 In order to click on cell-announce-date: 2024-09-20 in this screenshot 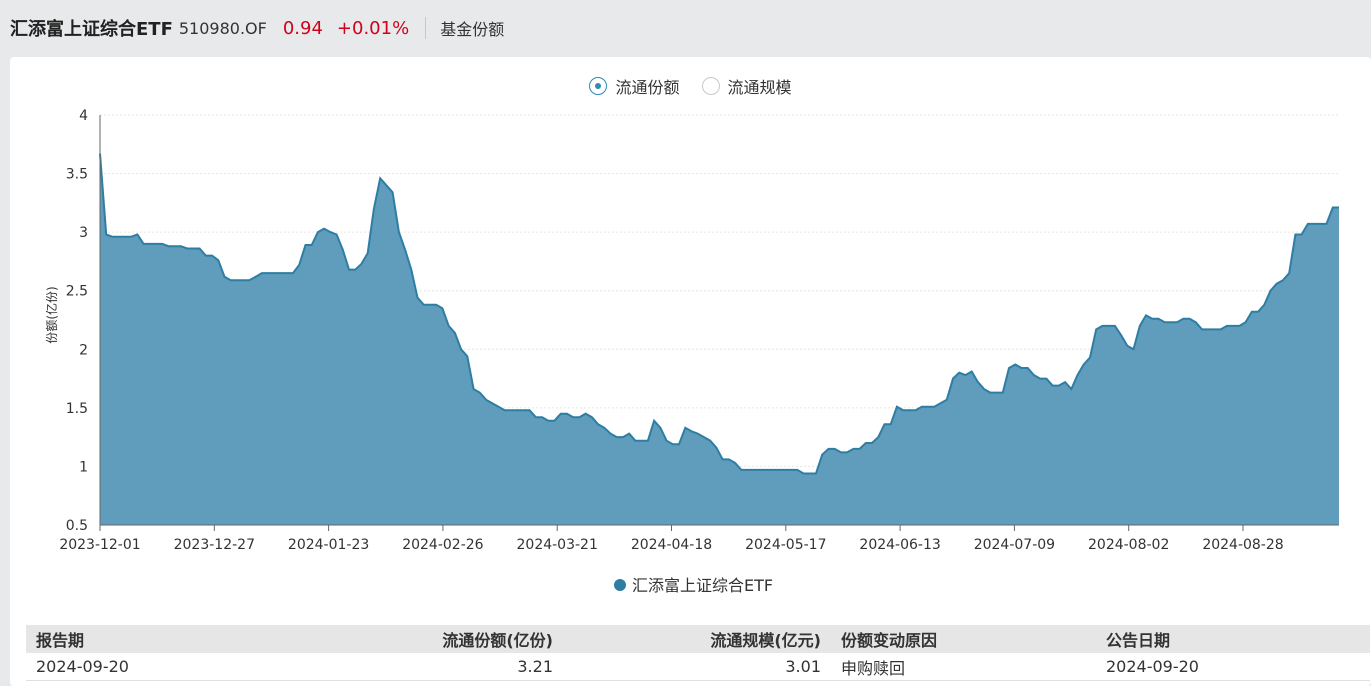, I will do `click(1152, 666)`.